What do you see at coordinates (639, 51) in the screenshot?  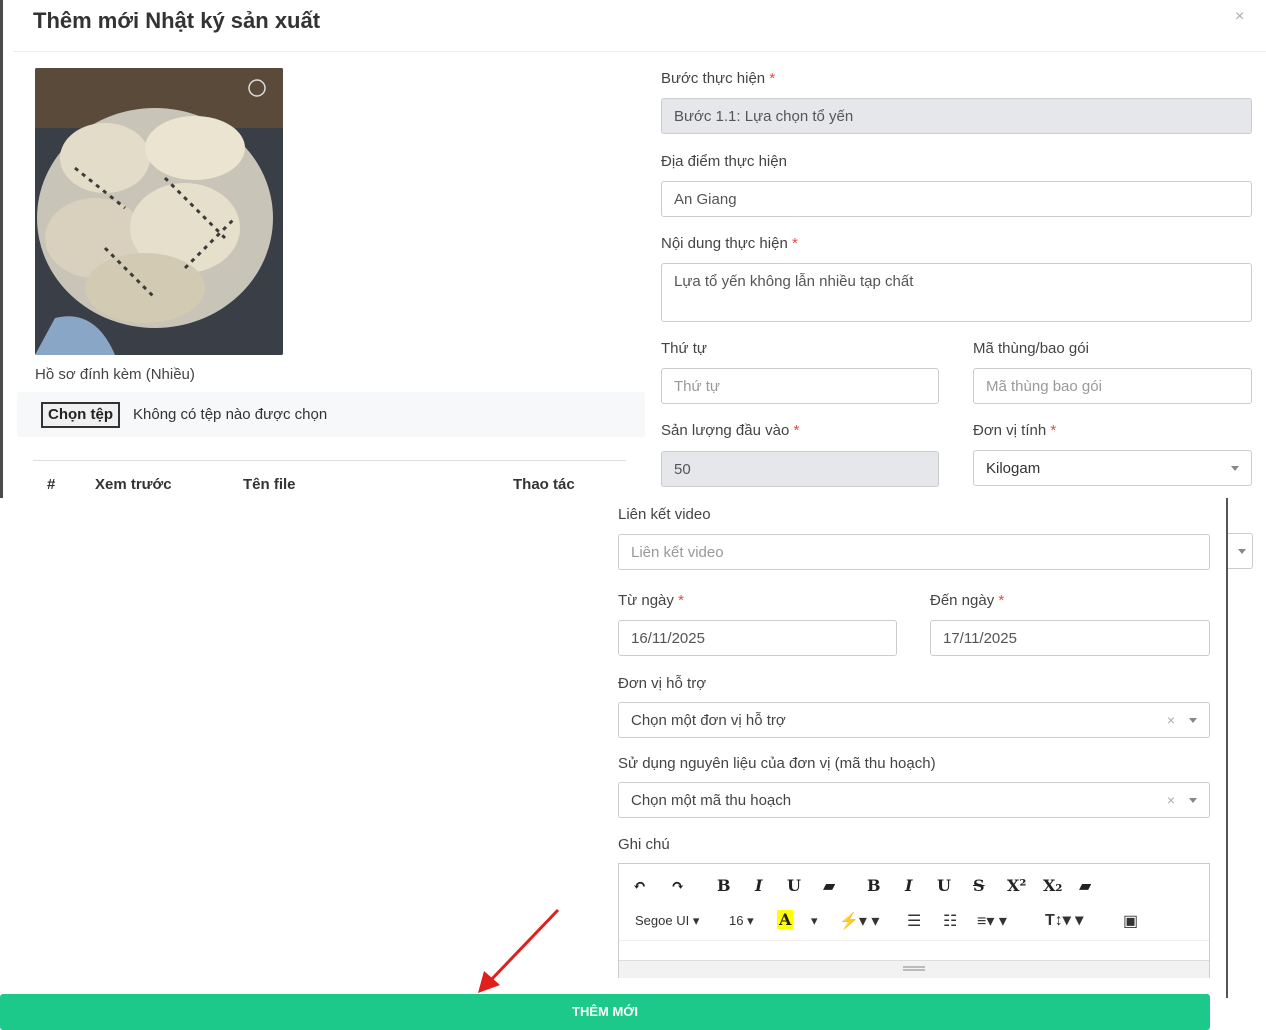 I see `divider` at bounding box center [639, 51].